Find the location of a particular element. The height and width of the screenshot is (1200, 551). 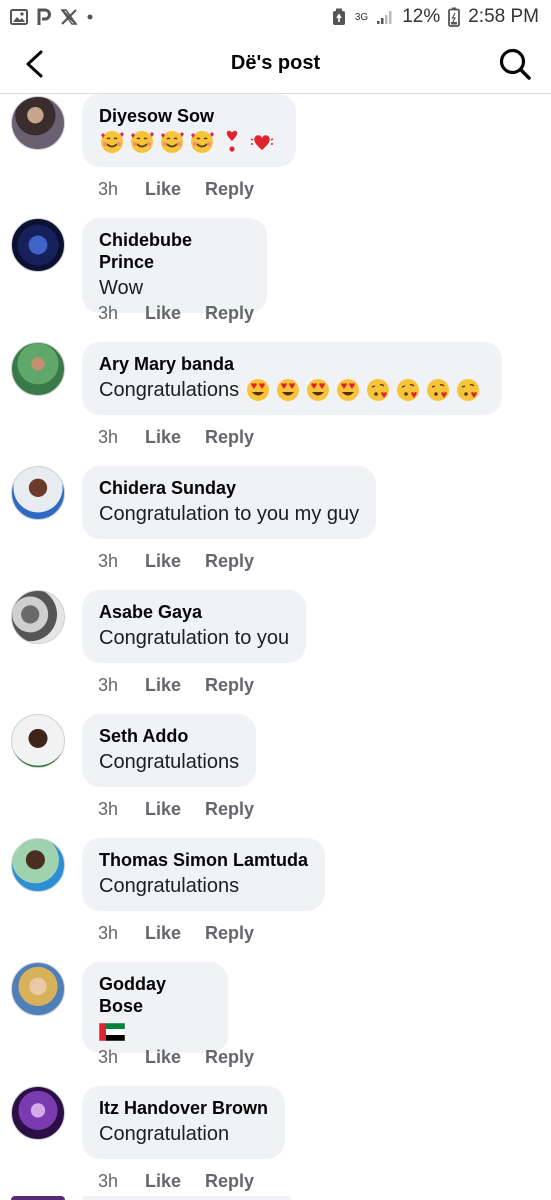

comment-bubble is located at coordinates (187, 1198).